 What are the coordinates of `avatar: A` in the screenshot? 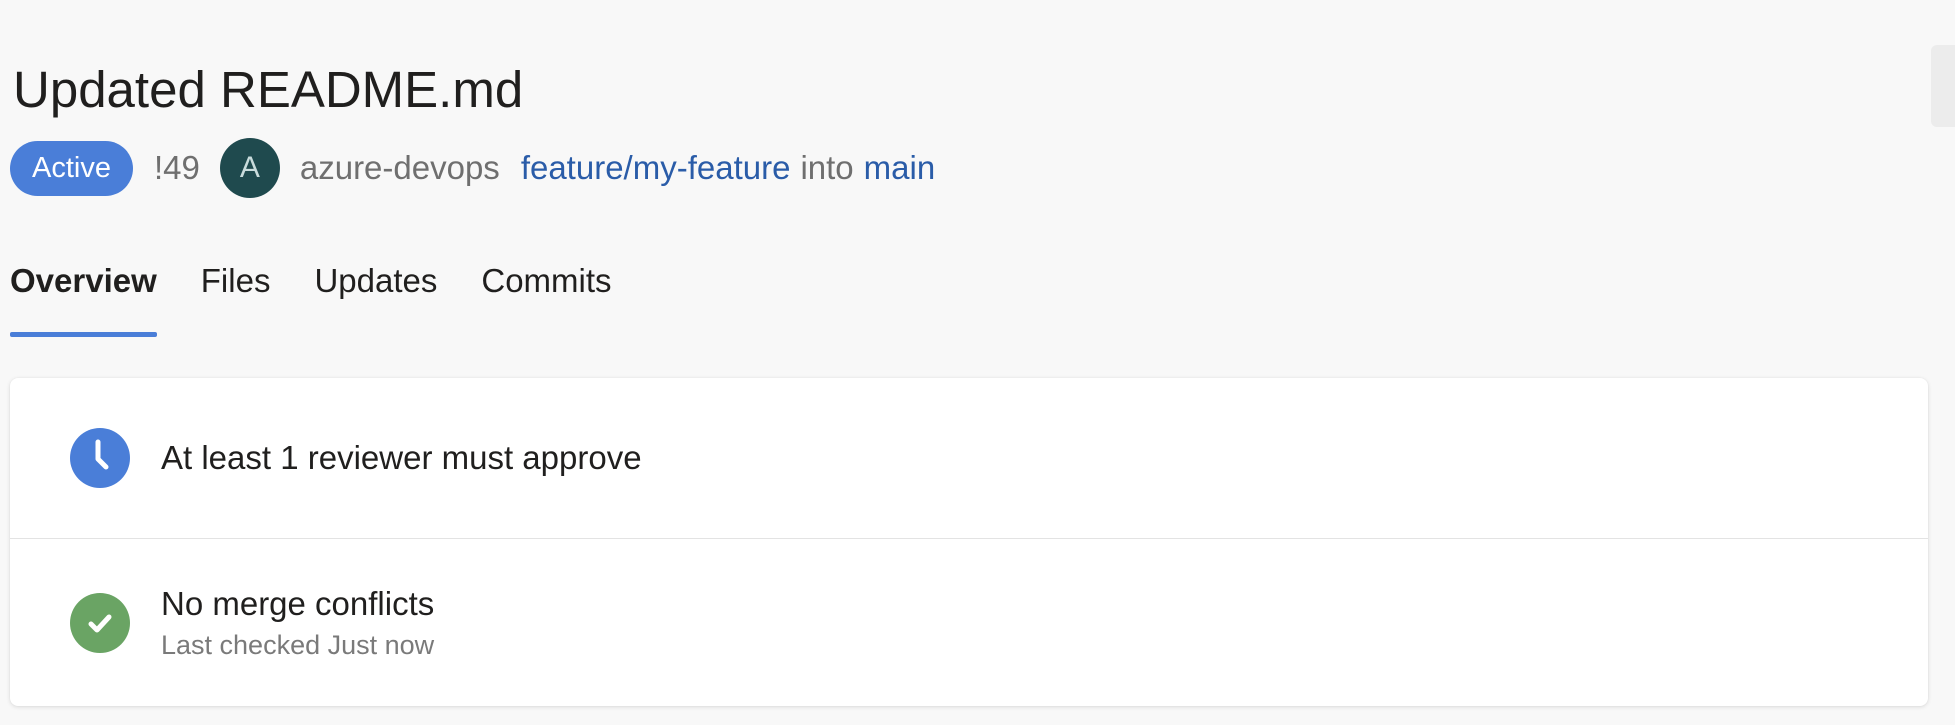 It's located at (249, 168).